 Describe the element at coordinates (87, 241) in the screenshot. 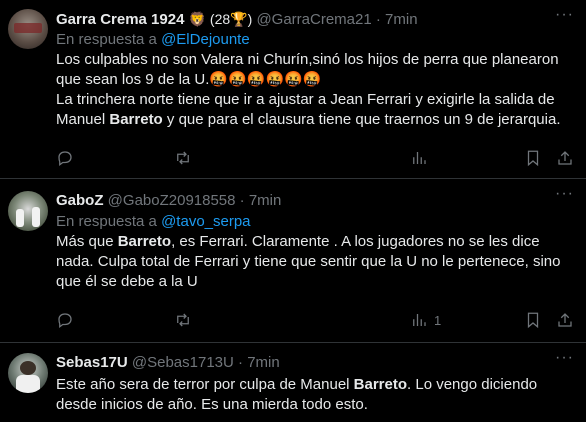

I see `tweet-text-part: Más que` at that location.